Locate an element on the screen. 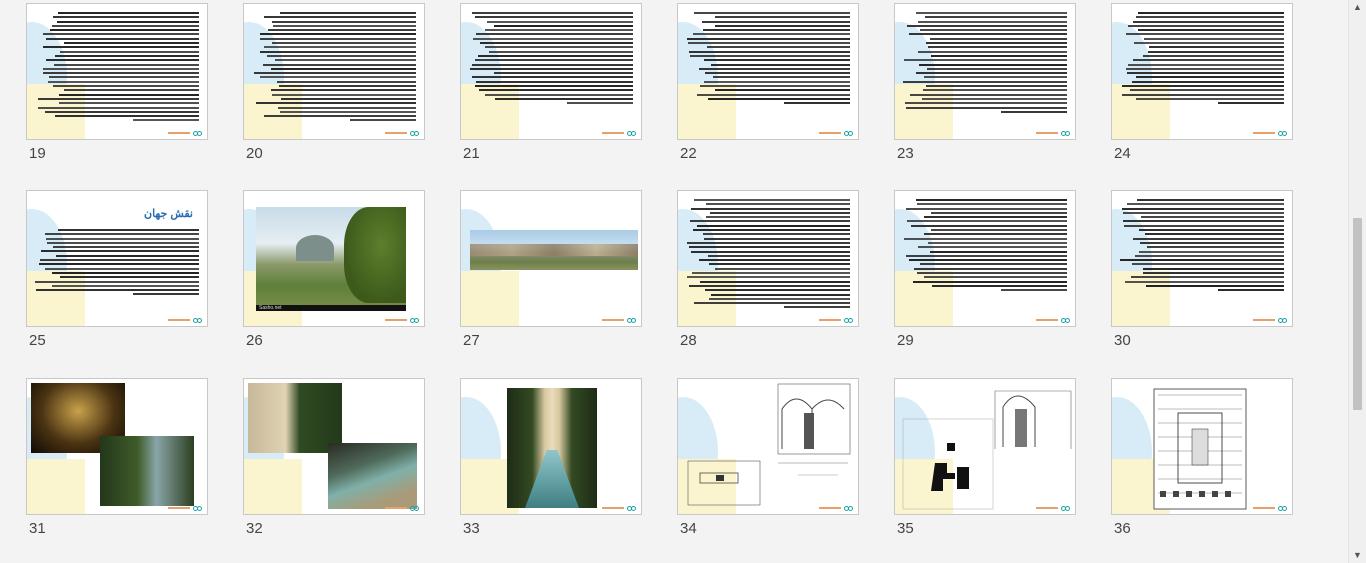 The width and height of the screenshot is (1366, 563). slide-number: 29 is located at coordinates (905, 340).